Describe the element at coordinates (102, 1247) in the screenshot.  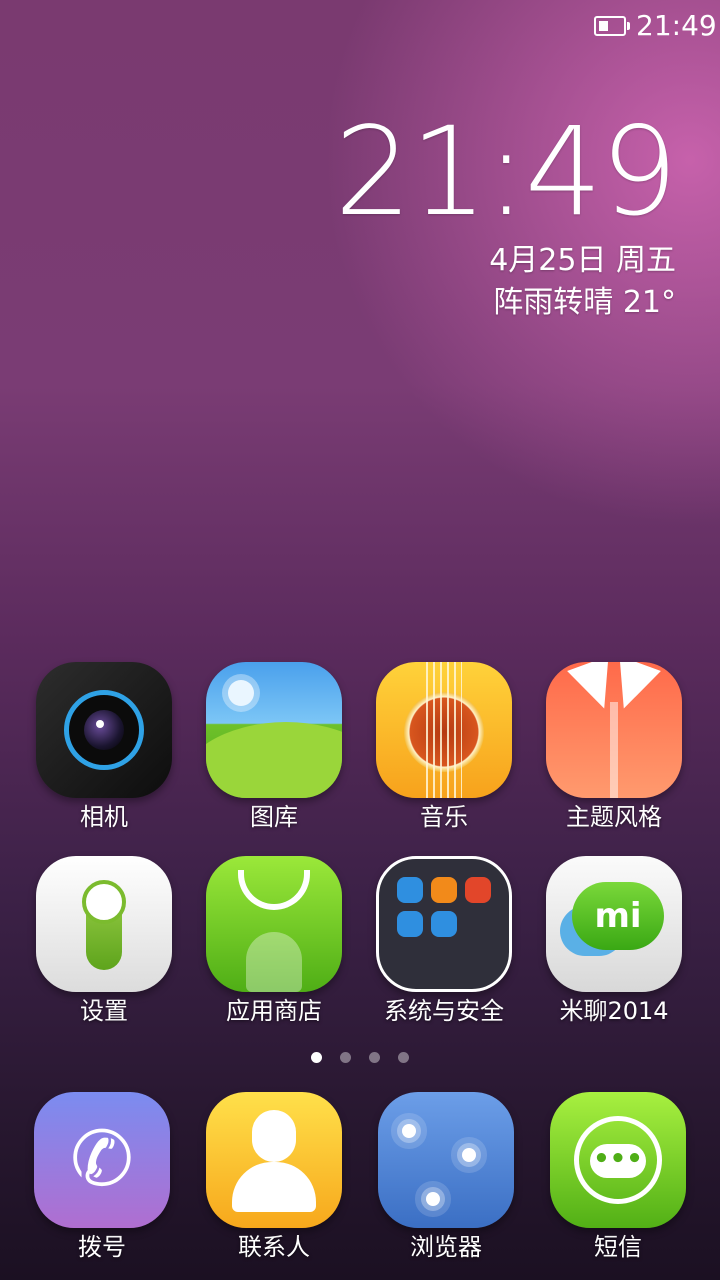
I see `app-label: 拨号` at that location.